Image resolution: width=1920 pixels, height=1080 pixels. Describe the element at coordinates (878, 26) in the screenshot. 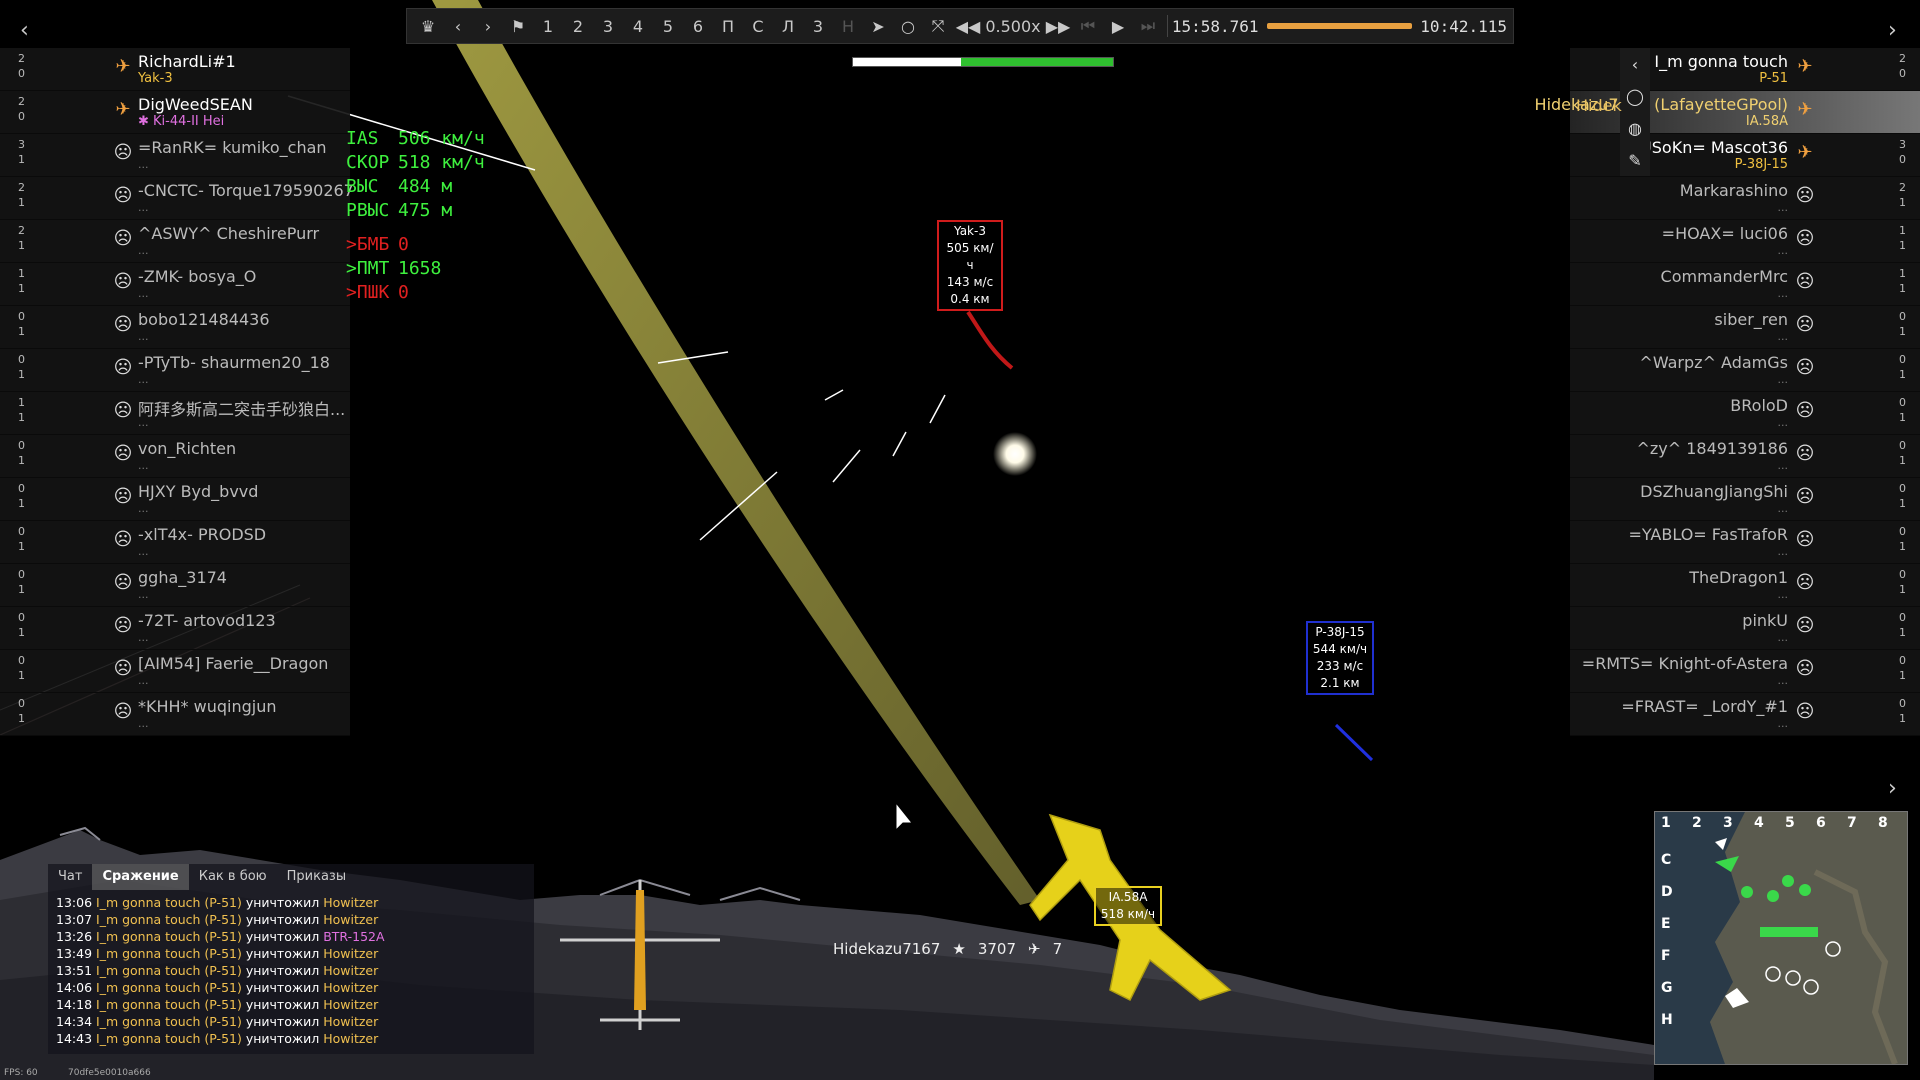

I see `pointer-icon: ➤` at that location.